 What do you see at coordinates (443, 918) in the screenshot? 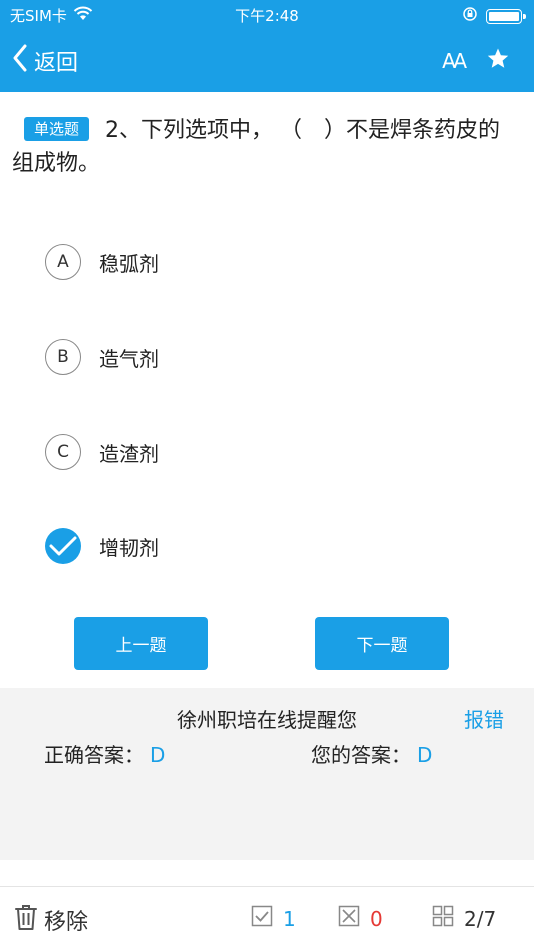
I see `grid-icon` at bounding box center [443, 918].